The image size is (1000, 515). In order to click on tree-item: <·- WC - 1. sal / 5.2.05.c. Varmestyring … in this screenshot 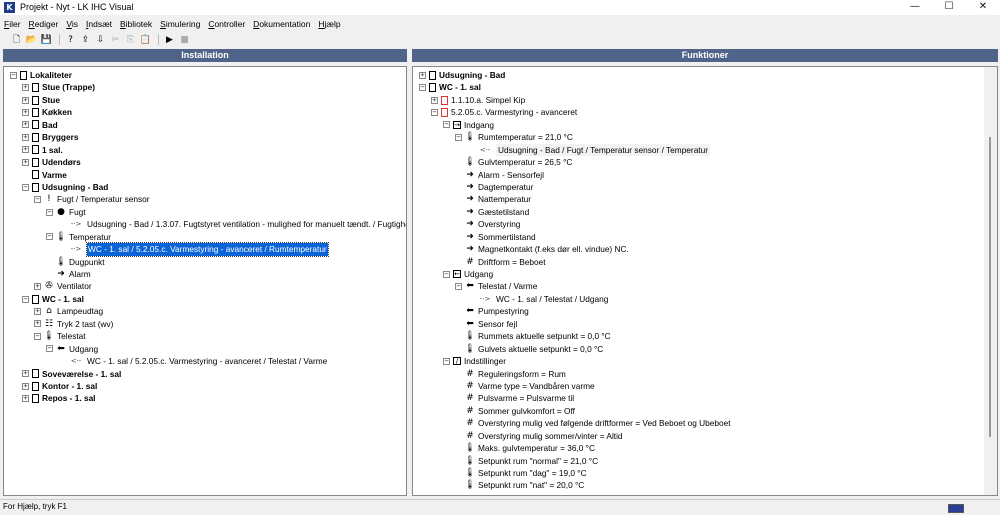, I will do `click(205, 361)`.